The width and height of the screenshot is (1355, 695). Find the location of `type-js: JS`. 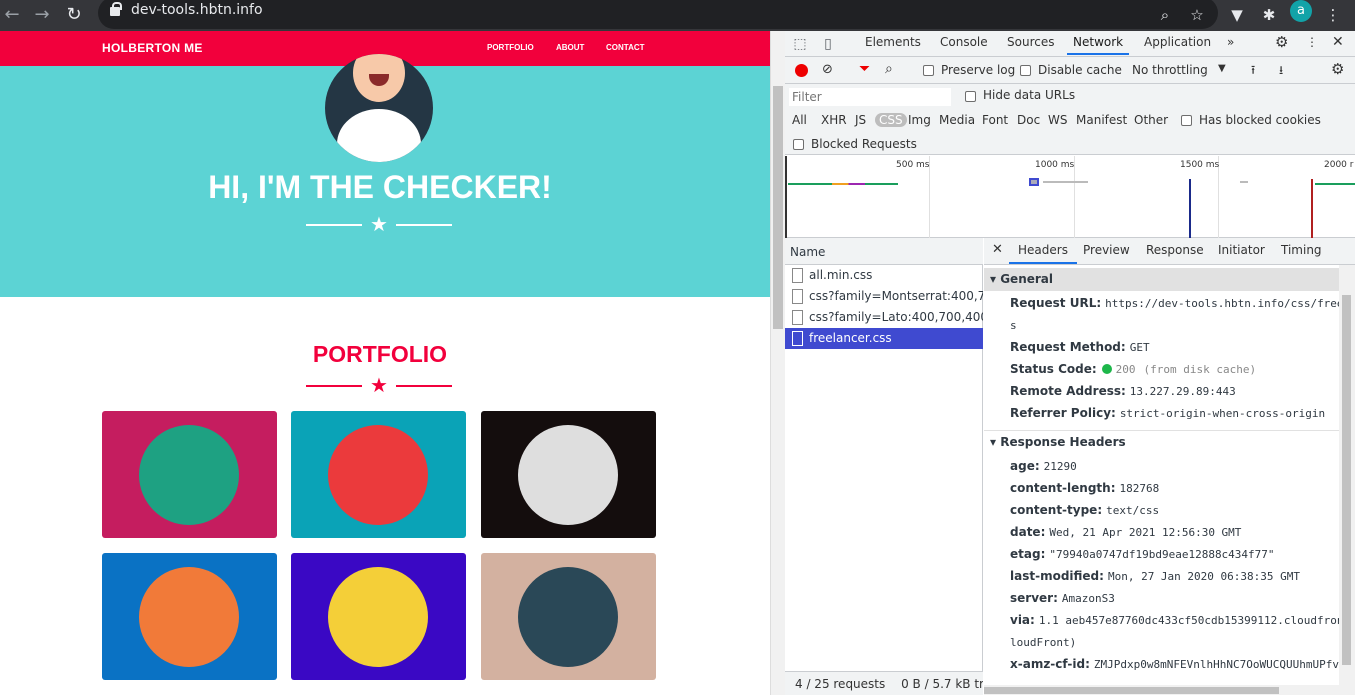

type-js: JS is located at coordinates (860, 120).